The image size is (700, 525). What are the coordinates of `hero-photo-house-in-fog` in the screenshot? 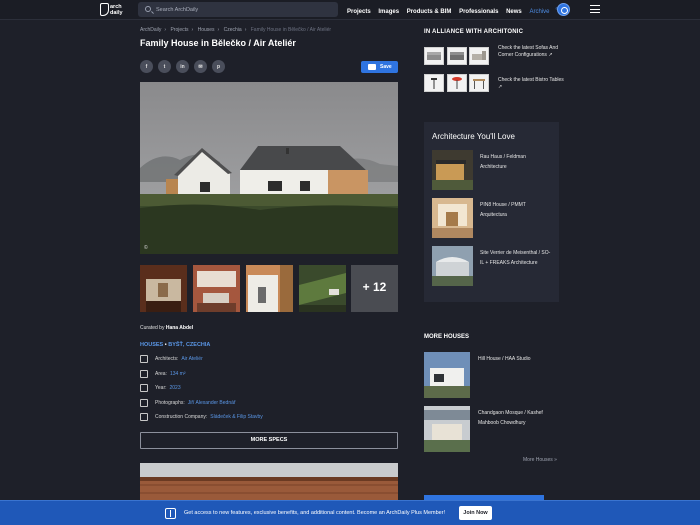 It's located at (269, 168).